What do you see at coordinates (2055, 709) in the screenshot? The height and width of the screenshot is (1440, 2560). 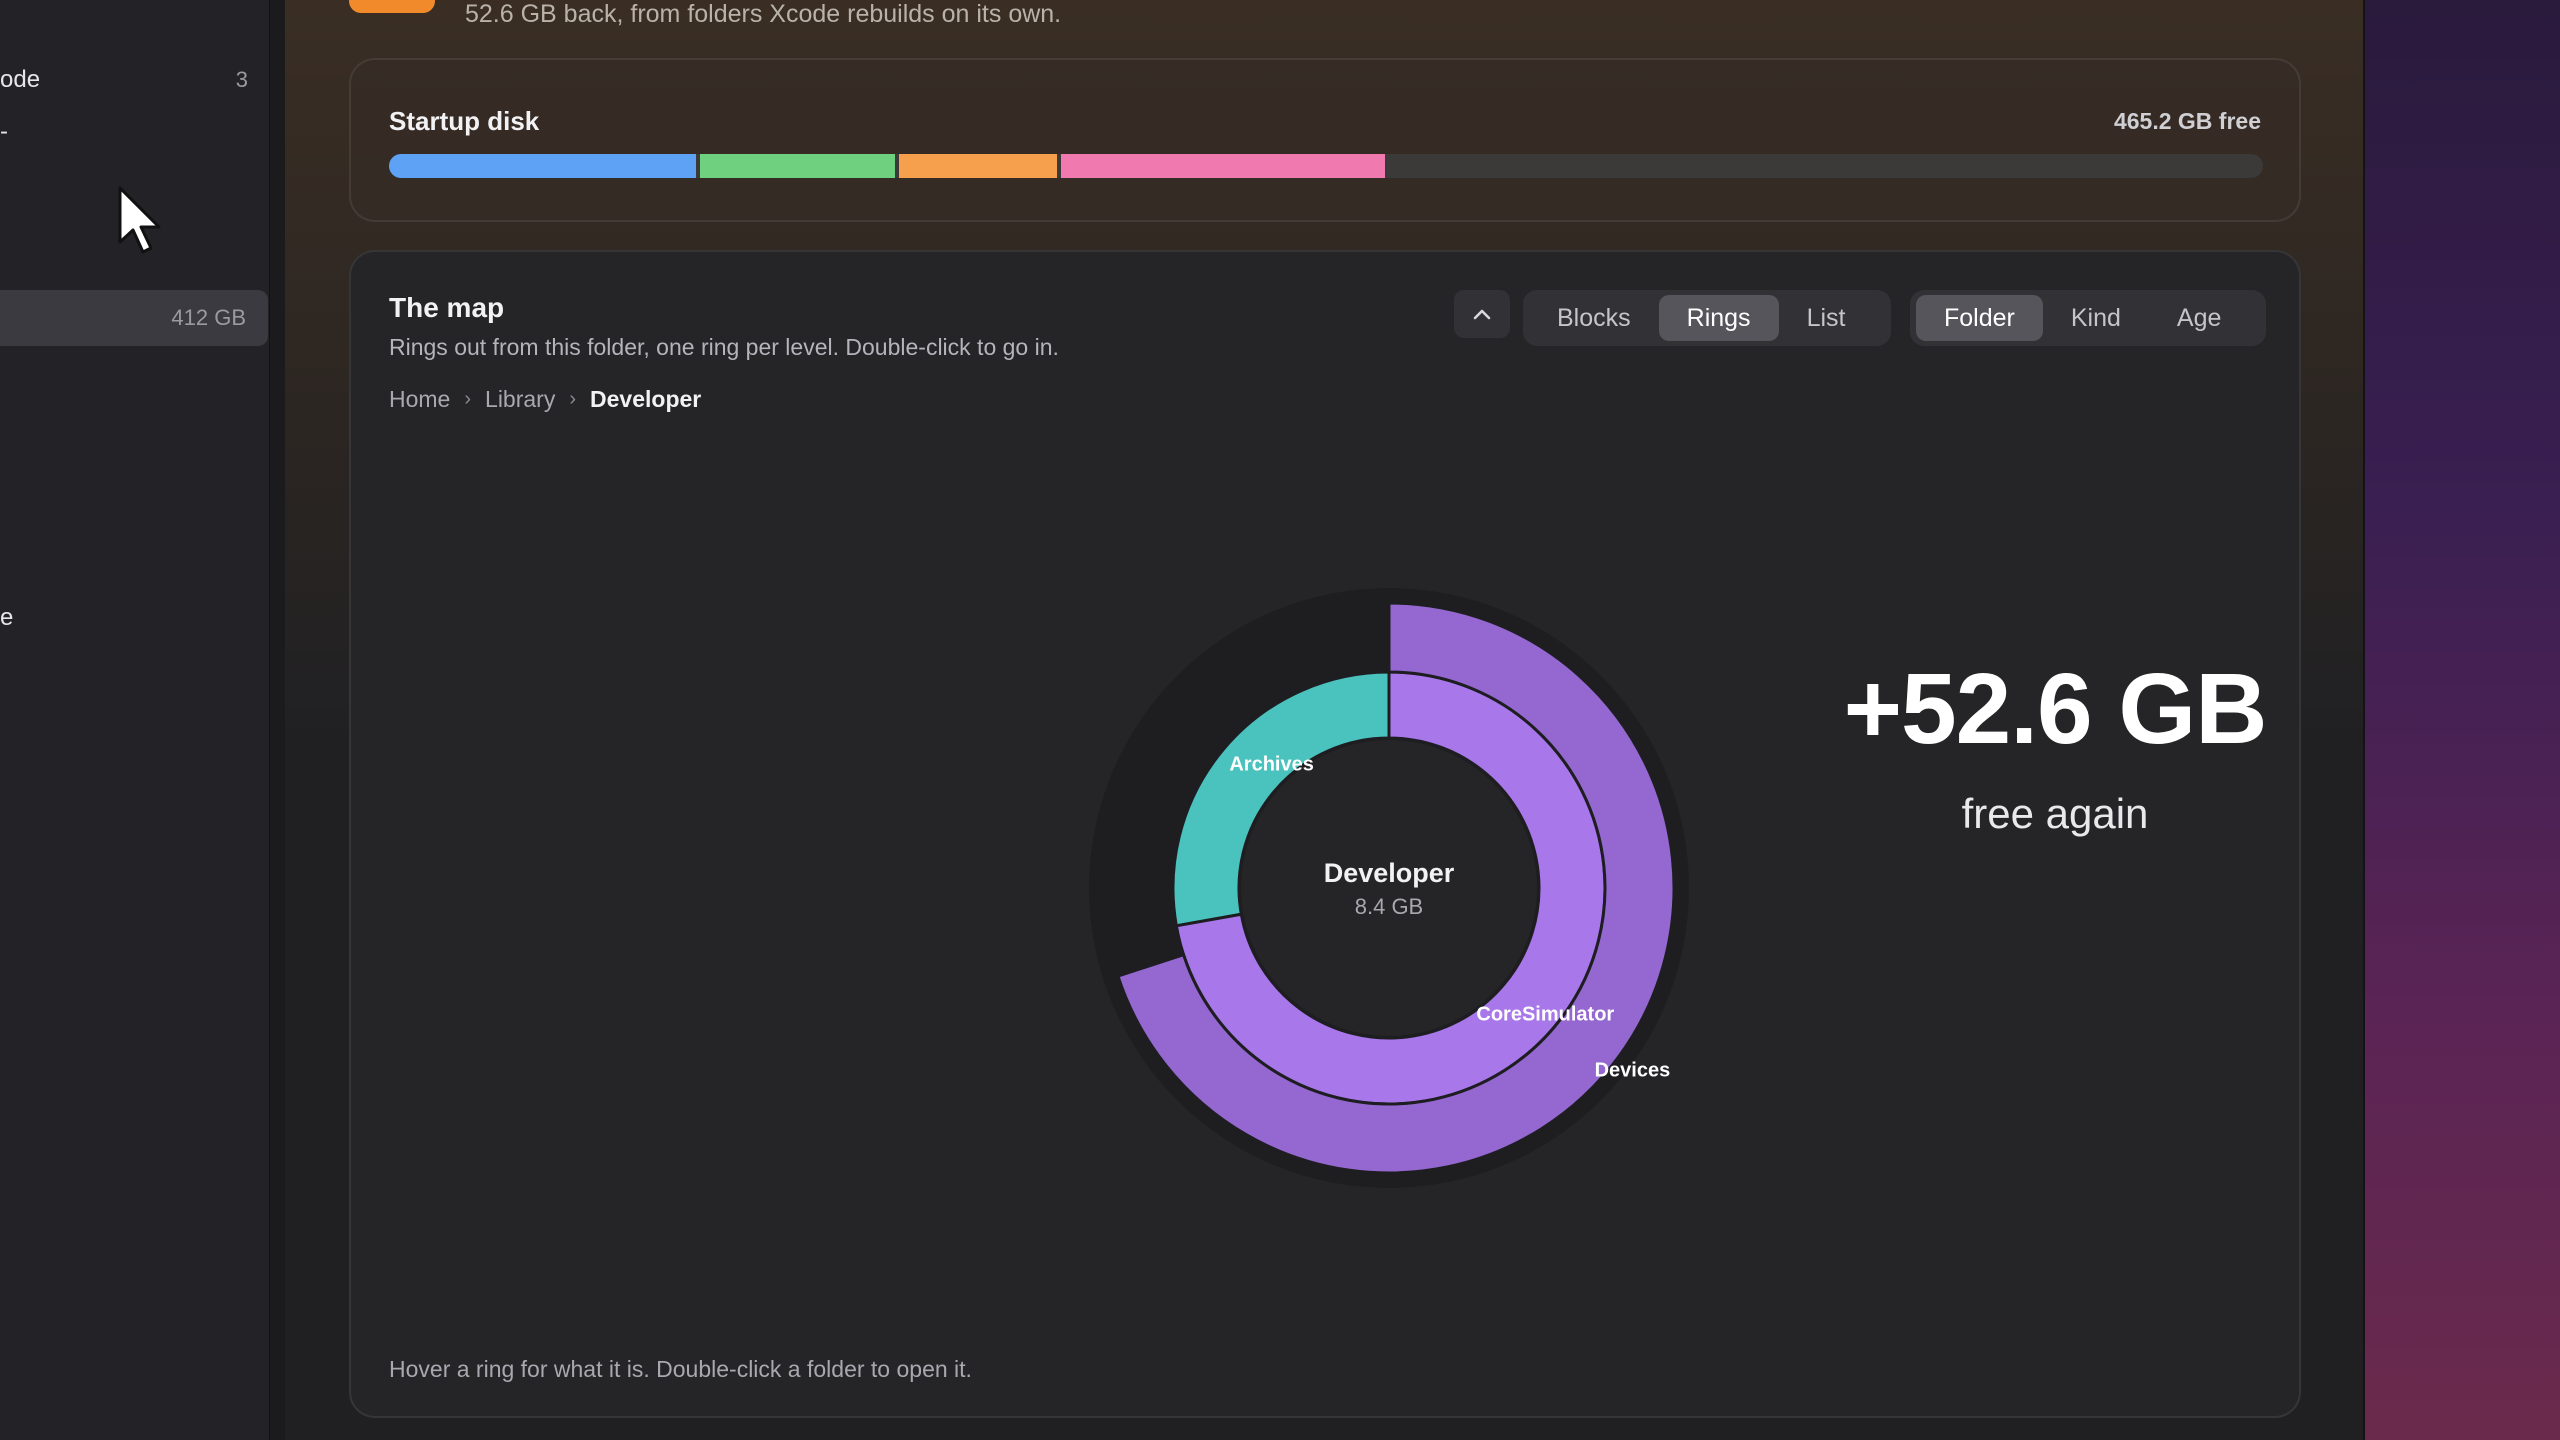 I see `freed-space-amount: +52.6 GB` at bounding box center [2055, 709].